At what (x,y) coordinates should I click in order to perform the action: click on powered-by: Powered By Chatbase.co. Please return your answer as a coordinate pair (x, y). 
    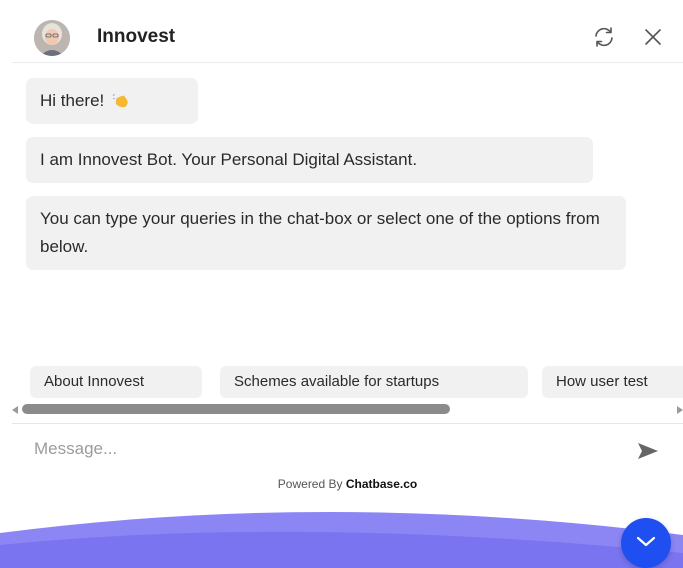
    Looking at the image, I should click on (347, 484).